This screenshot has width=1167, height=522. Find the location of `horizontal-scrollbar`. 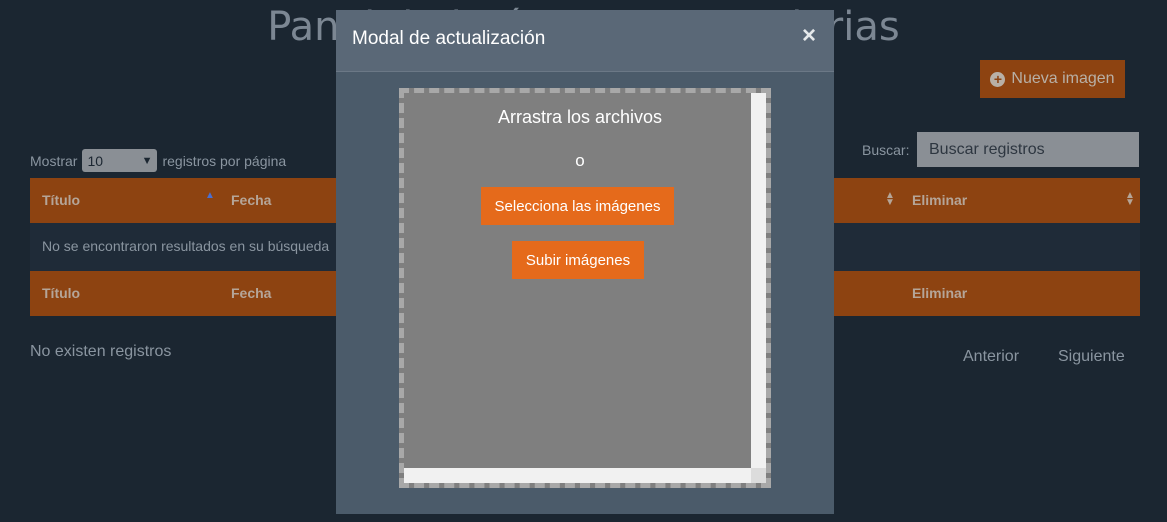

horizontal-scrollbar is located at coordinates (585, 475).